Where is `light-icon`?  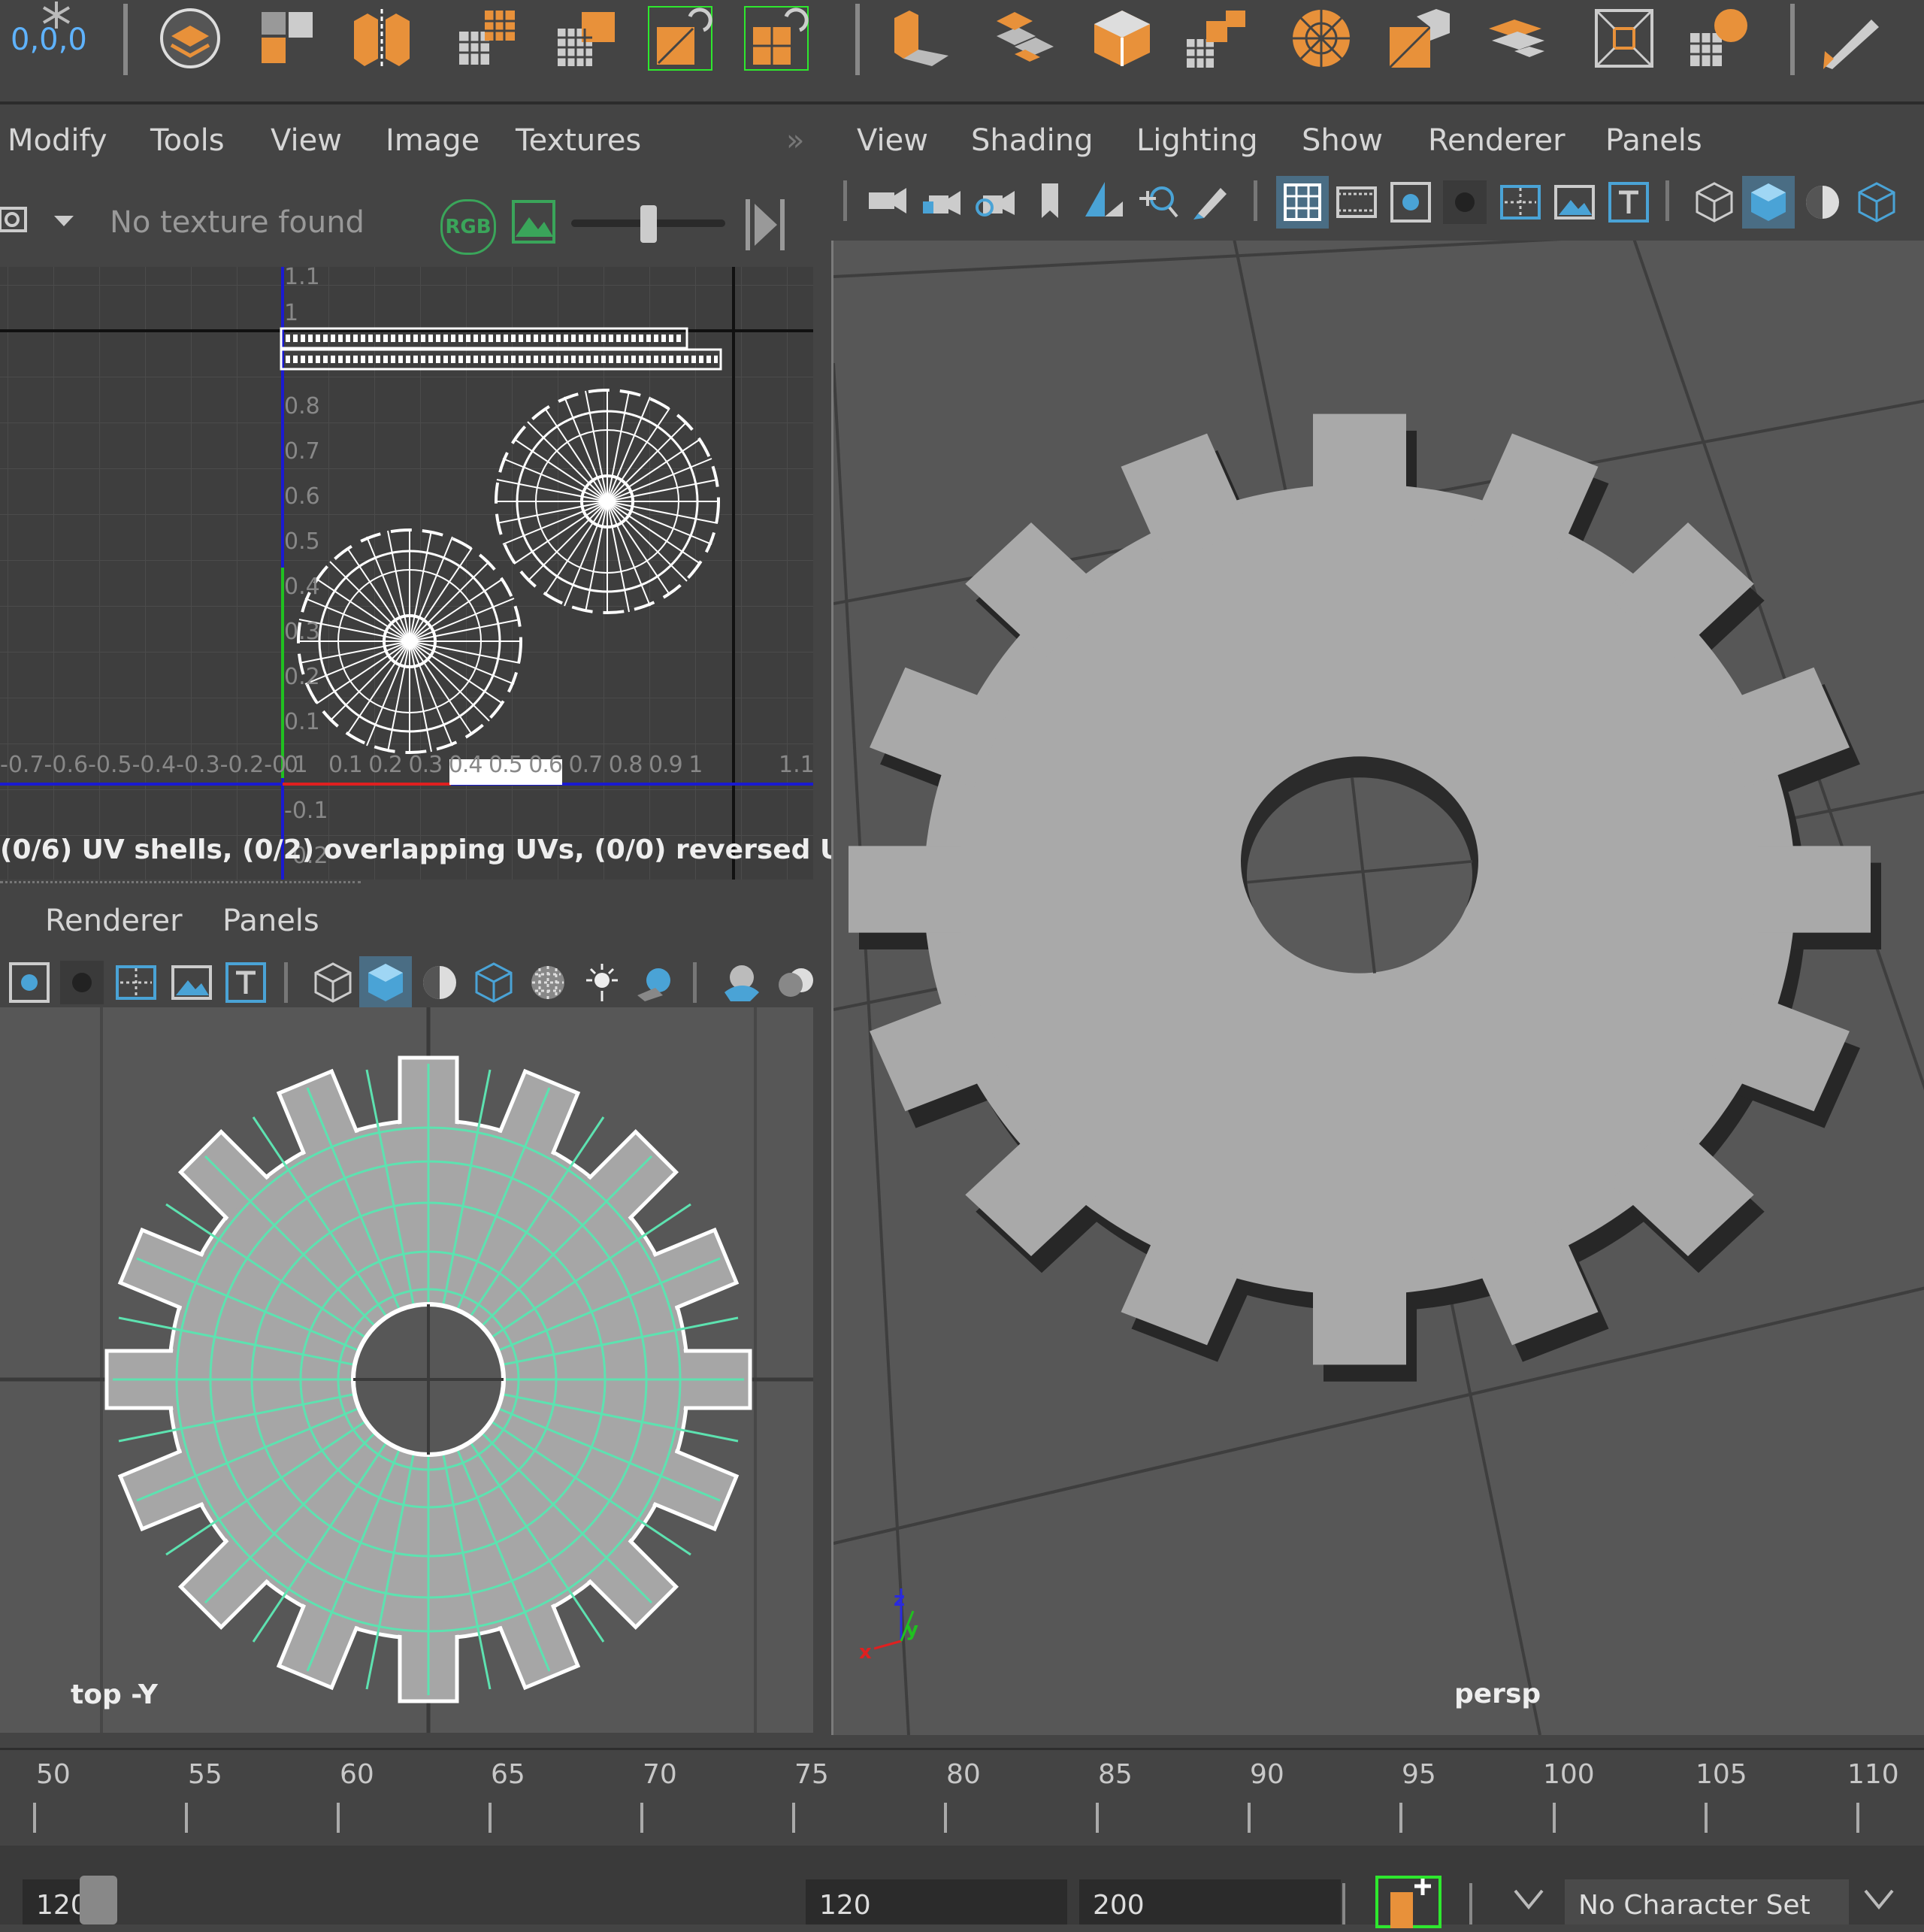 light-icon is located at coordinates (602, 982).